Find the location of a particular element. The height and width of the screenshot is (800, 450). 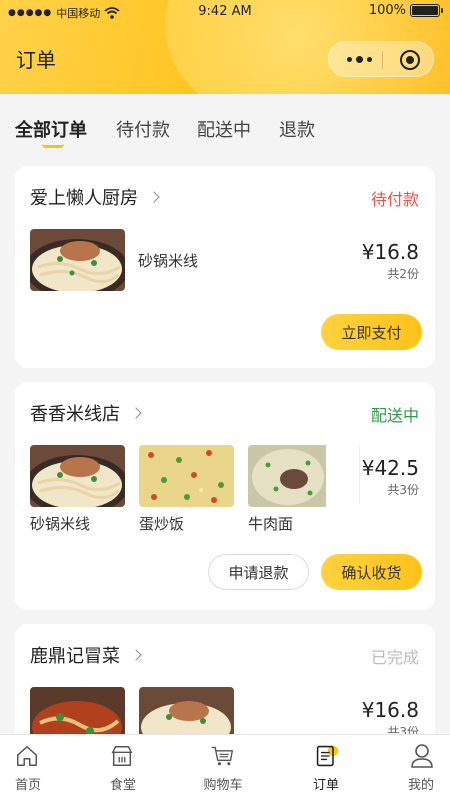

profile-icon is located at coordinates (422, 756).